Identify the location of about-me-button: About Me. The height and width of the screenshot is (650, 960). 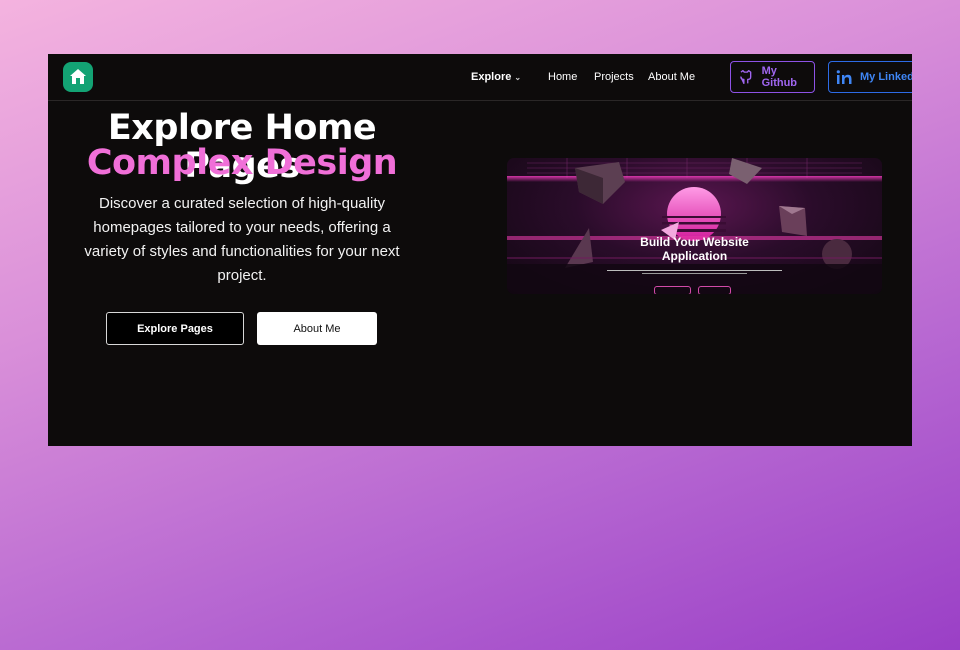
(317, 328).